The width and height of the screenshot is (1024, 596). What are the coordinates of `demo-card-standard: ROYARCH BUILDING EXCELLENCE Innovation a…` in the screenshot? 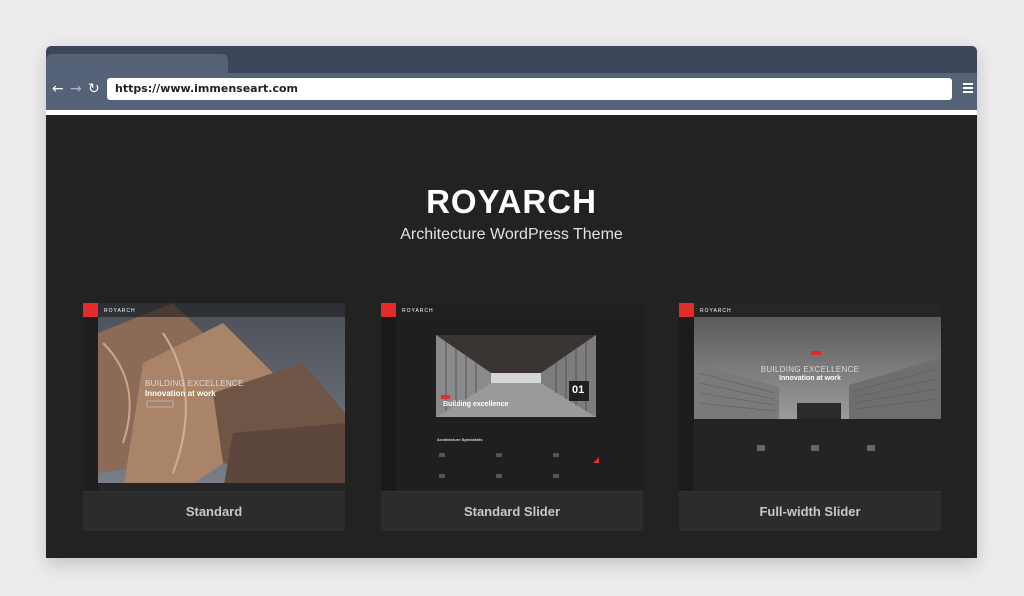 It's located at (214, 417).